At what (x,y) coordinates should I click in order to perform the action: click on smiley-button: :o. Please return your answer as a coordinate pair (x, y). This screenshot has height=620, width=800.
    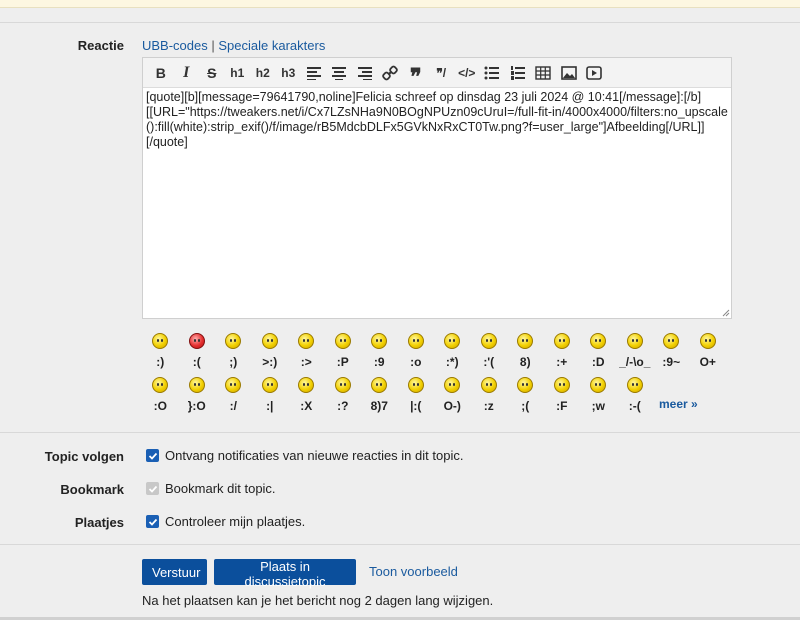
    Looking at the image, I should click on (416, 352).